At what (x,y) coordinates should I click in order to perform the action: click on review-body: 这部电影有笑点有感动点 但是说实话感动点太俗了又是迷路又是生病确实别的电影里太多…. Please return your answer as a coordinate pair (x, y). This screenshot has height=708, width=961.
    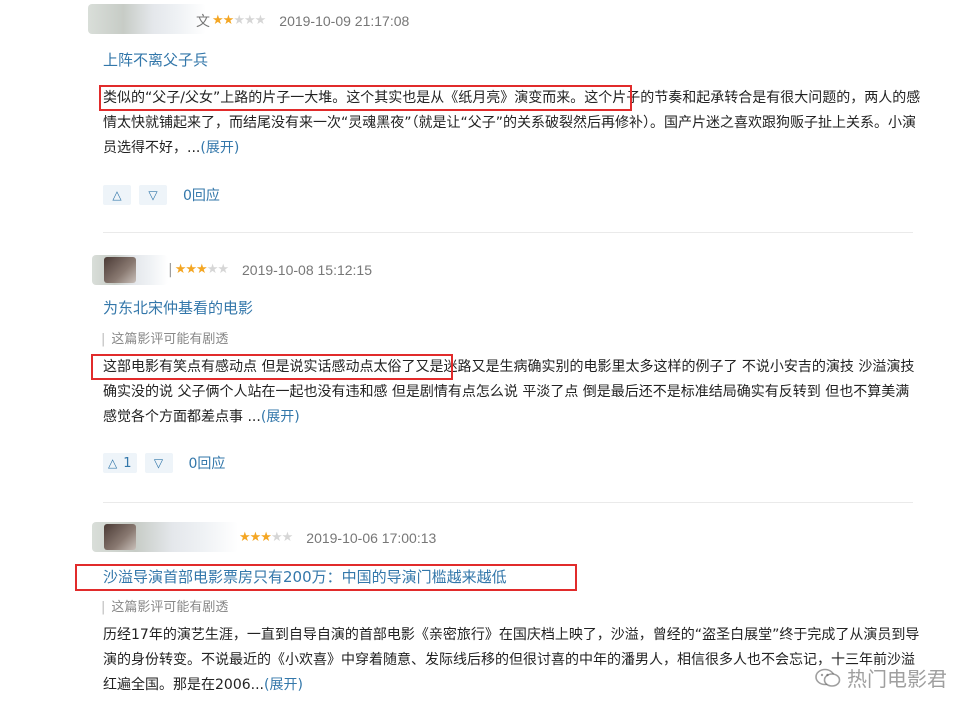
    Looking at the image, I should click on (513, 392).